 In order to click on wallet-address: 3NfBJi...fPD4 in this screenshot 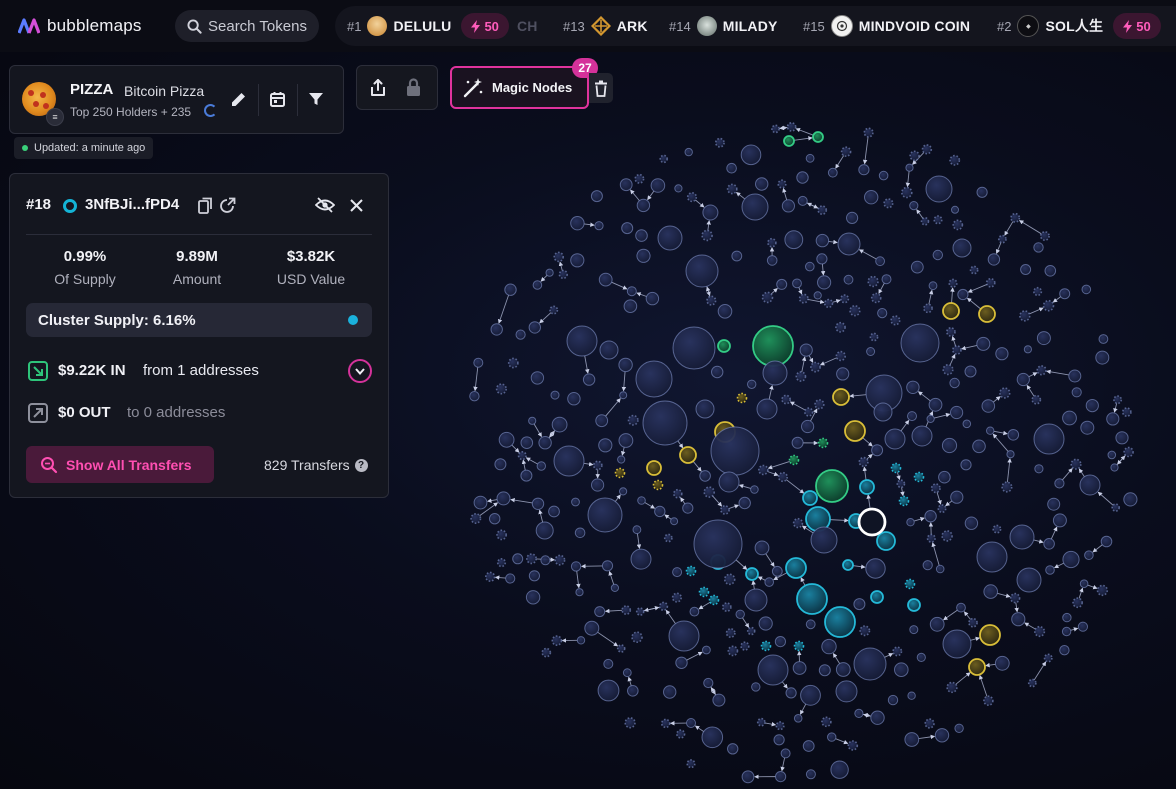, I will do `click(132, 204)`.